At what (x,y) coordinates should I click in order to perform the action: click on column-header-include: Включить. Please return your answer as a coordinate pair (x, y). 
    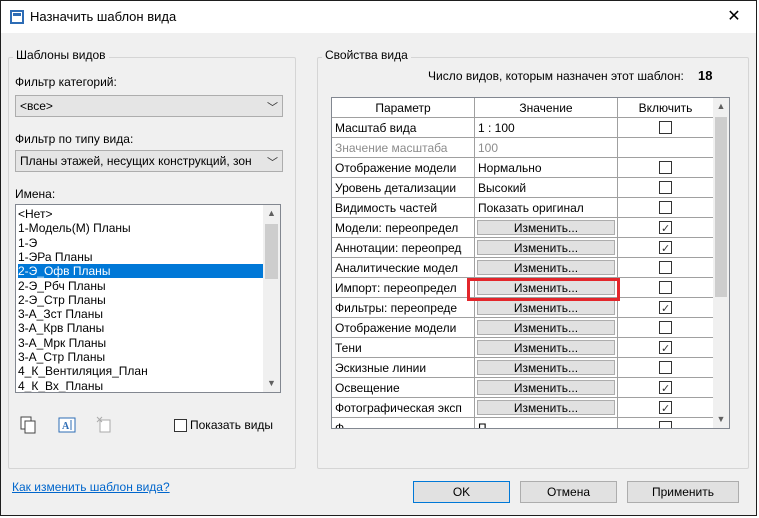
    Looking at the image, I should click on (666, 108).